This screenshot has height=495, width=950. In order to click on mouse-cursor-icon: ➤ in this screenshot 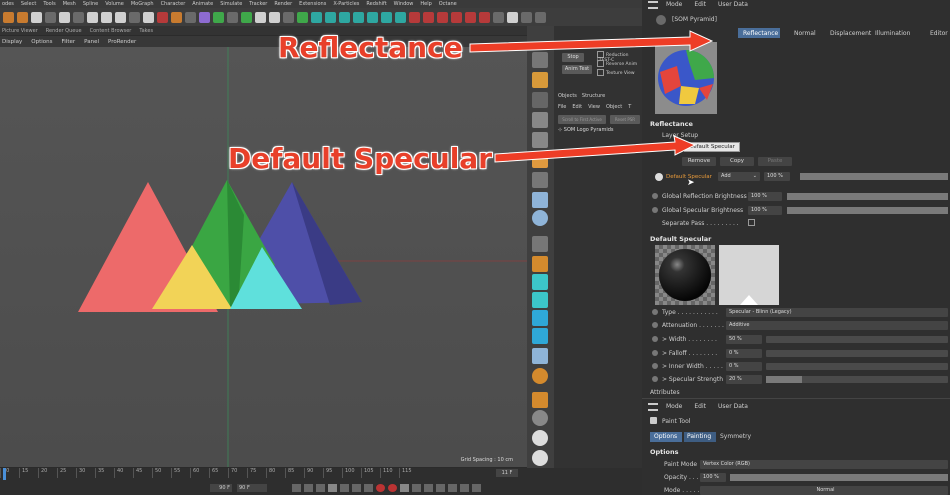, I will do `click(691, 183)`.